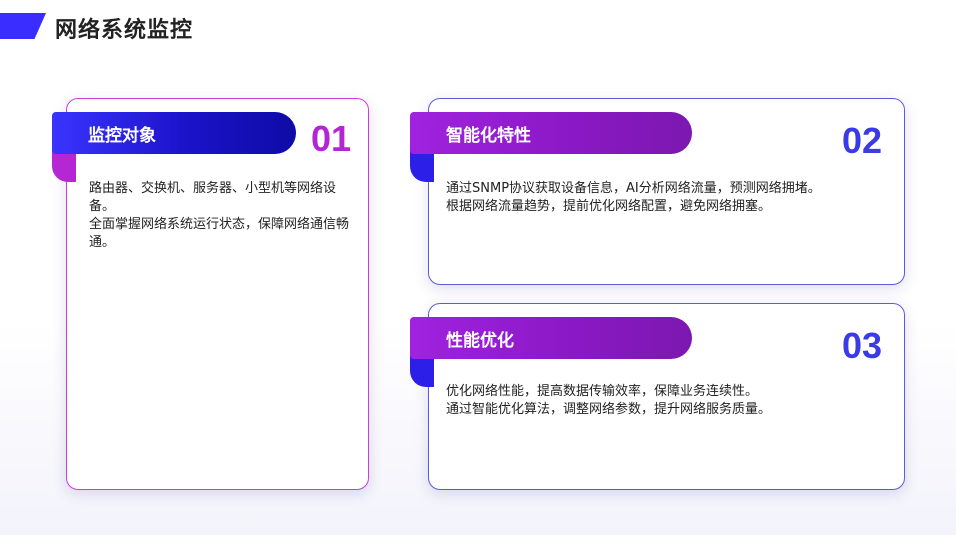 The width and height of the screenshot is (956, 535). Describe the element at coordinates (124, 30) in the screenshot. I see `page-title: 网络系统监控` at that location.